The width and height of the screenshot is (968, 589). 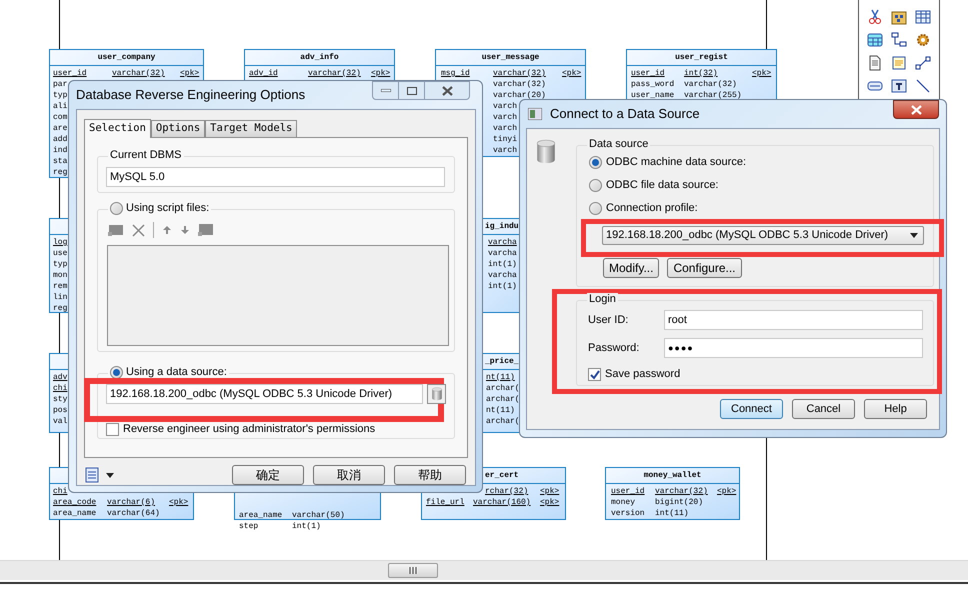 What do you see at coordinates (92, 475) in the screenshot?
I see `report-icon` at bounding box center [92, 475].